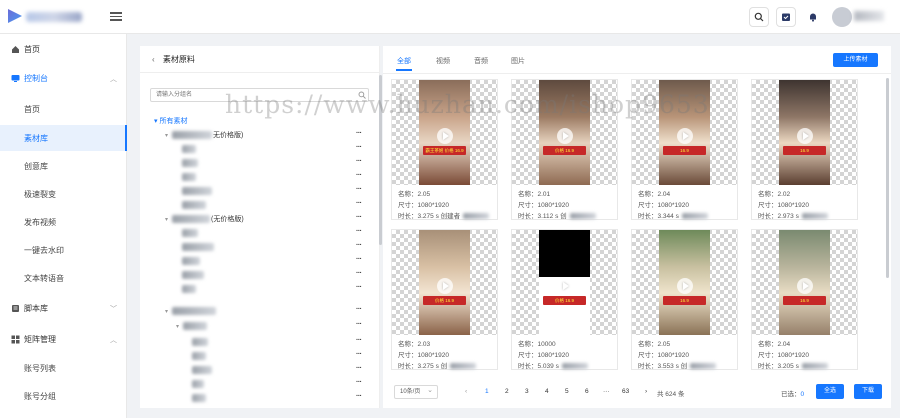  What do you see at coordinates (487, 391) in the screenshot?
I see `page-1: 1` at bounding box center [487, 391].